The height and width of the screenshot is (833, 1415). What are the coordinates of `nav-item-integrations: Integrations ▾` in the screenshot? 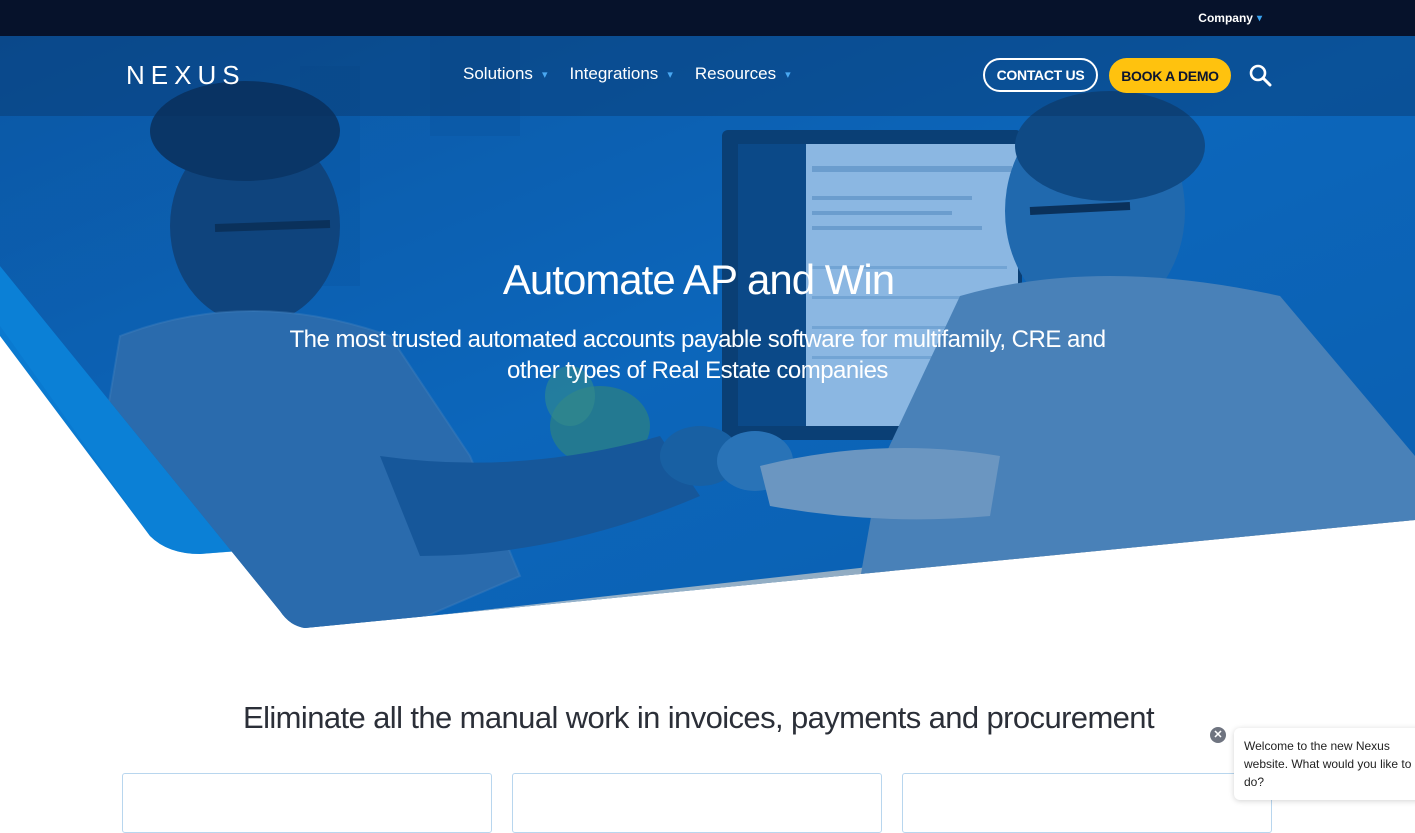 It's located at (620, 74).